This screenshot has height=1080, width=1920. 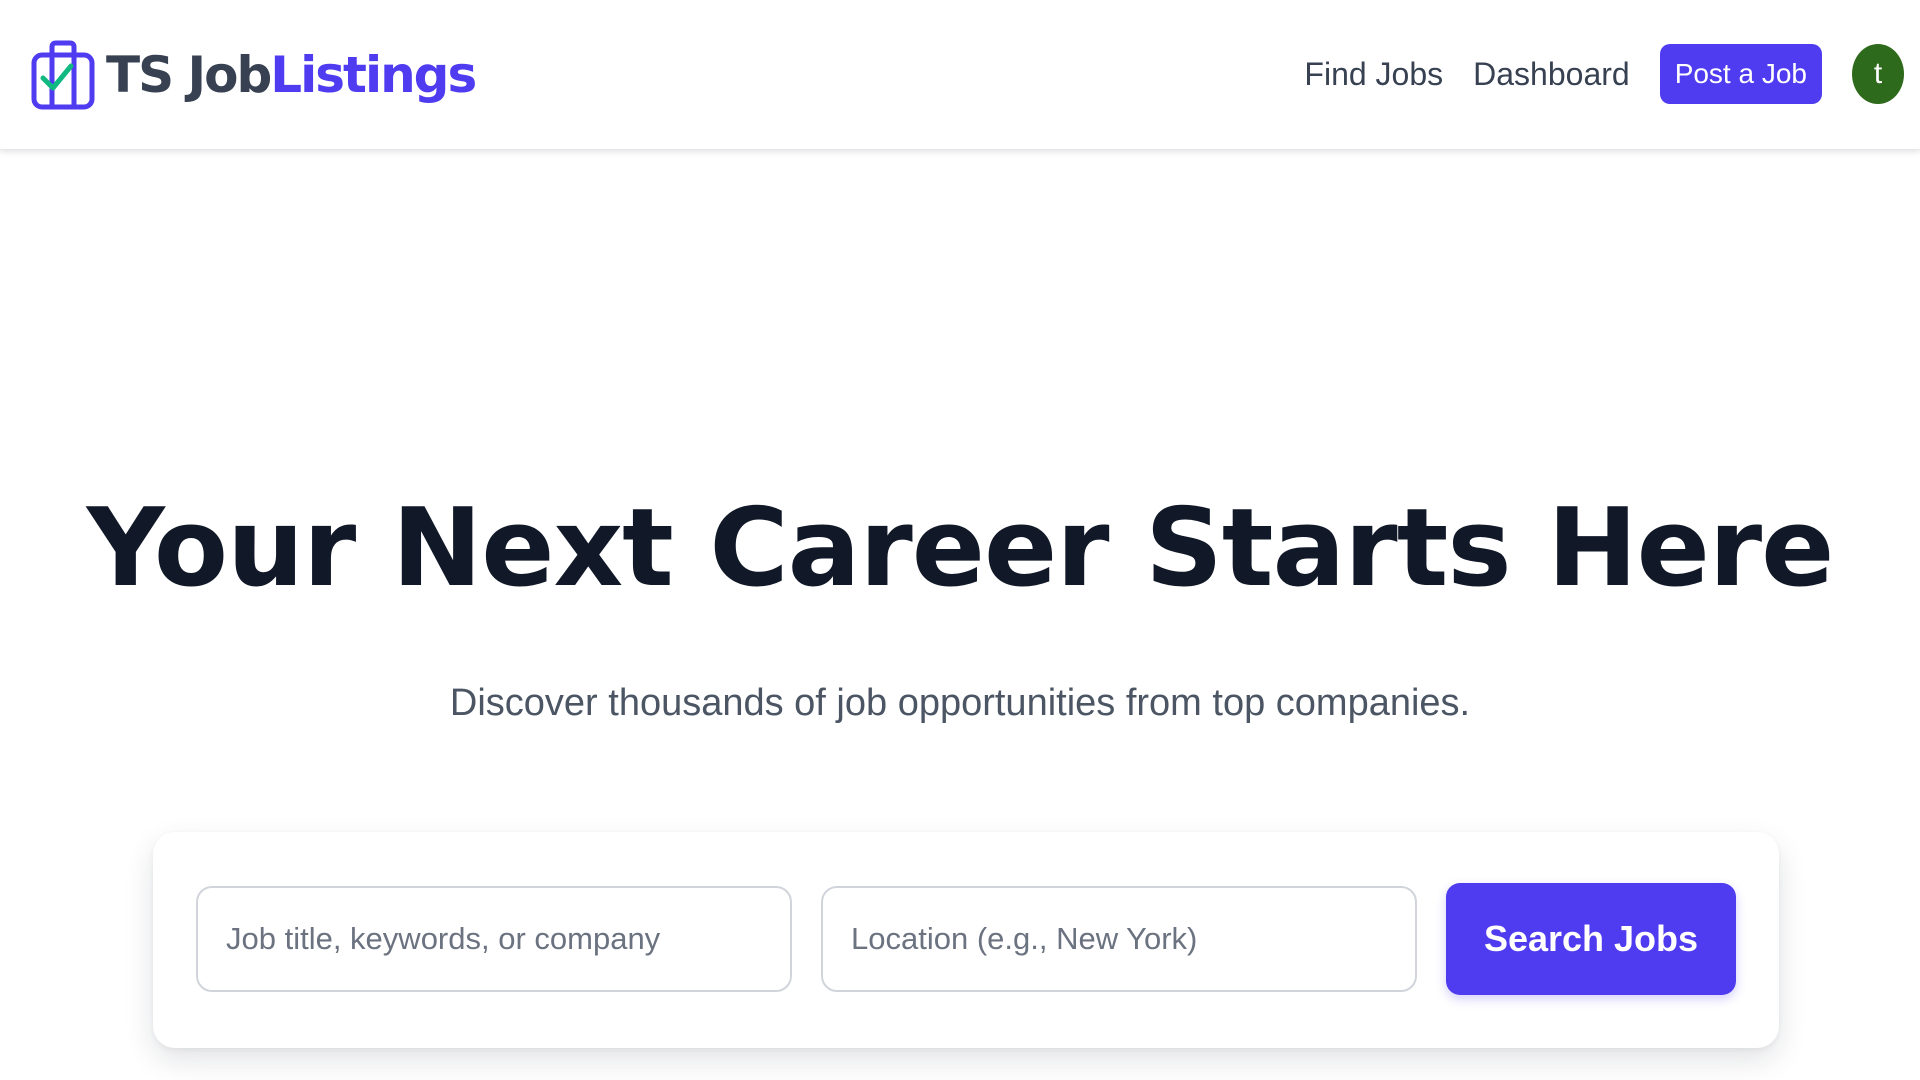 What do you see at coordinates (1740, 74) in the screenshot?
I see `post-job-button: Post a Job` at bounding box center [1740, 74].